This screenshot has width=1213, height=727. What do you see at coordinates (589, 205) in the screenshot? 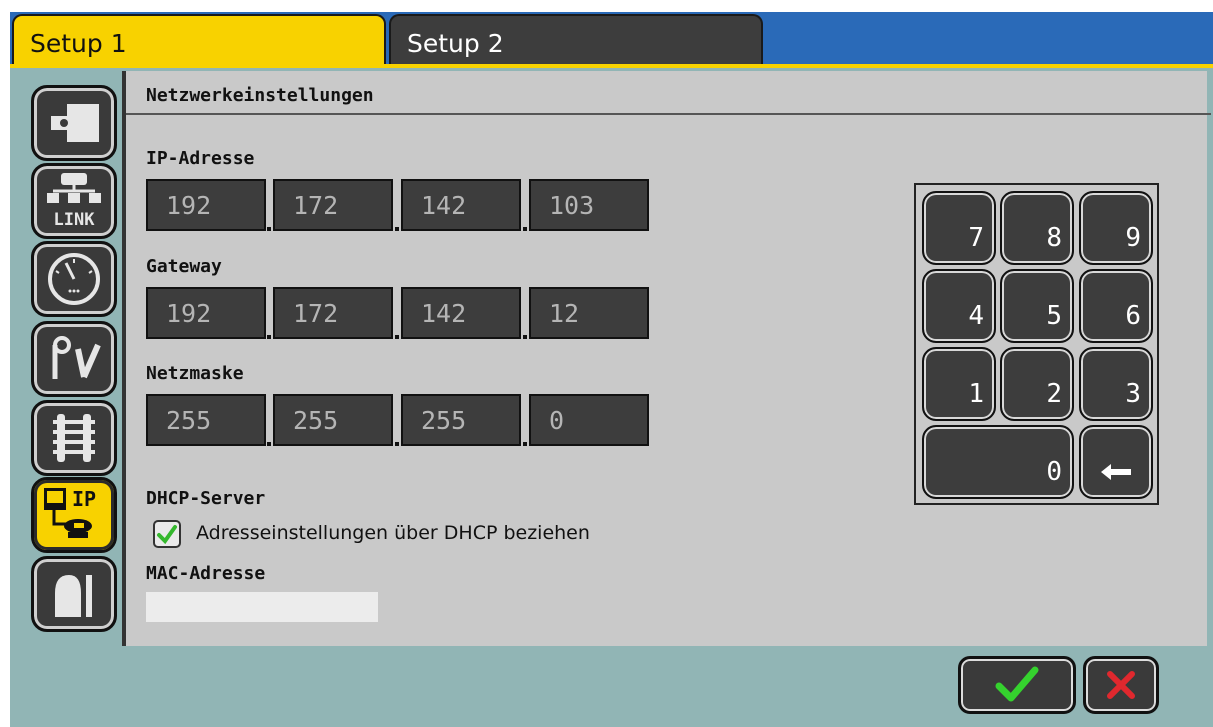
I see `ip-address-octet-4: 103` at bounding box center [589, 205].